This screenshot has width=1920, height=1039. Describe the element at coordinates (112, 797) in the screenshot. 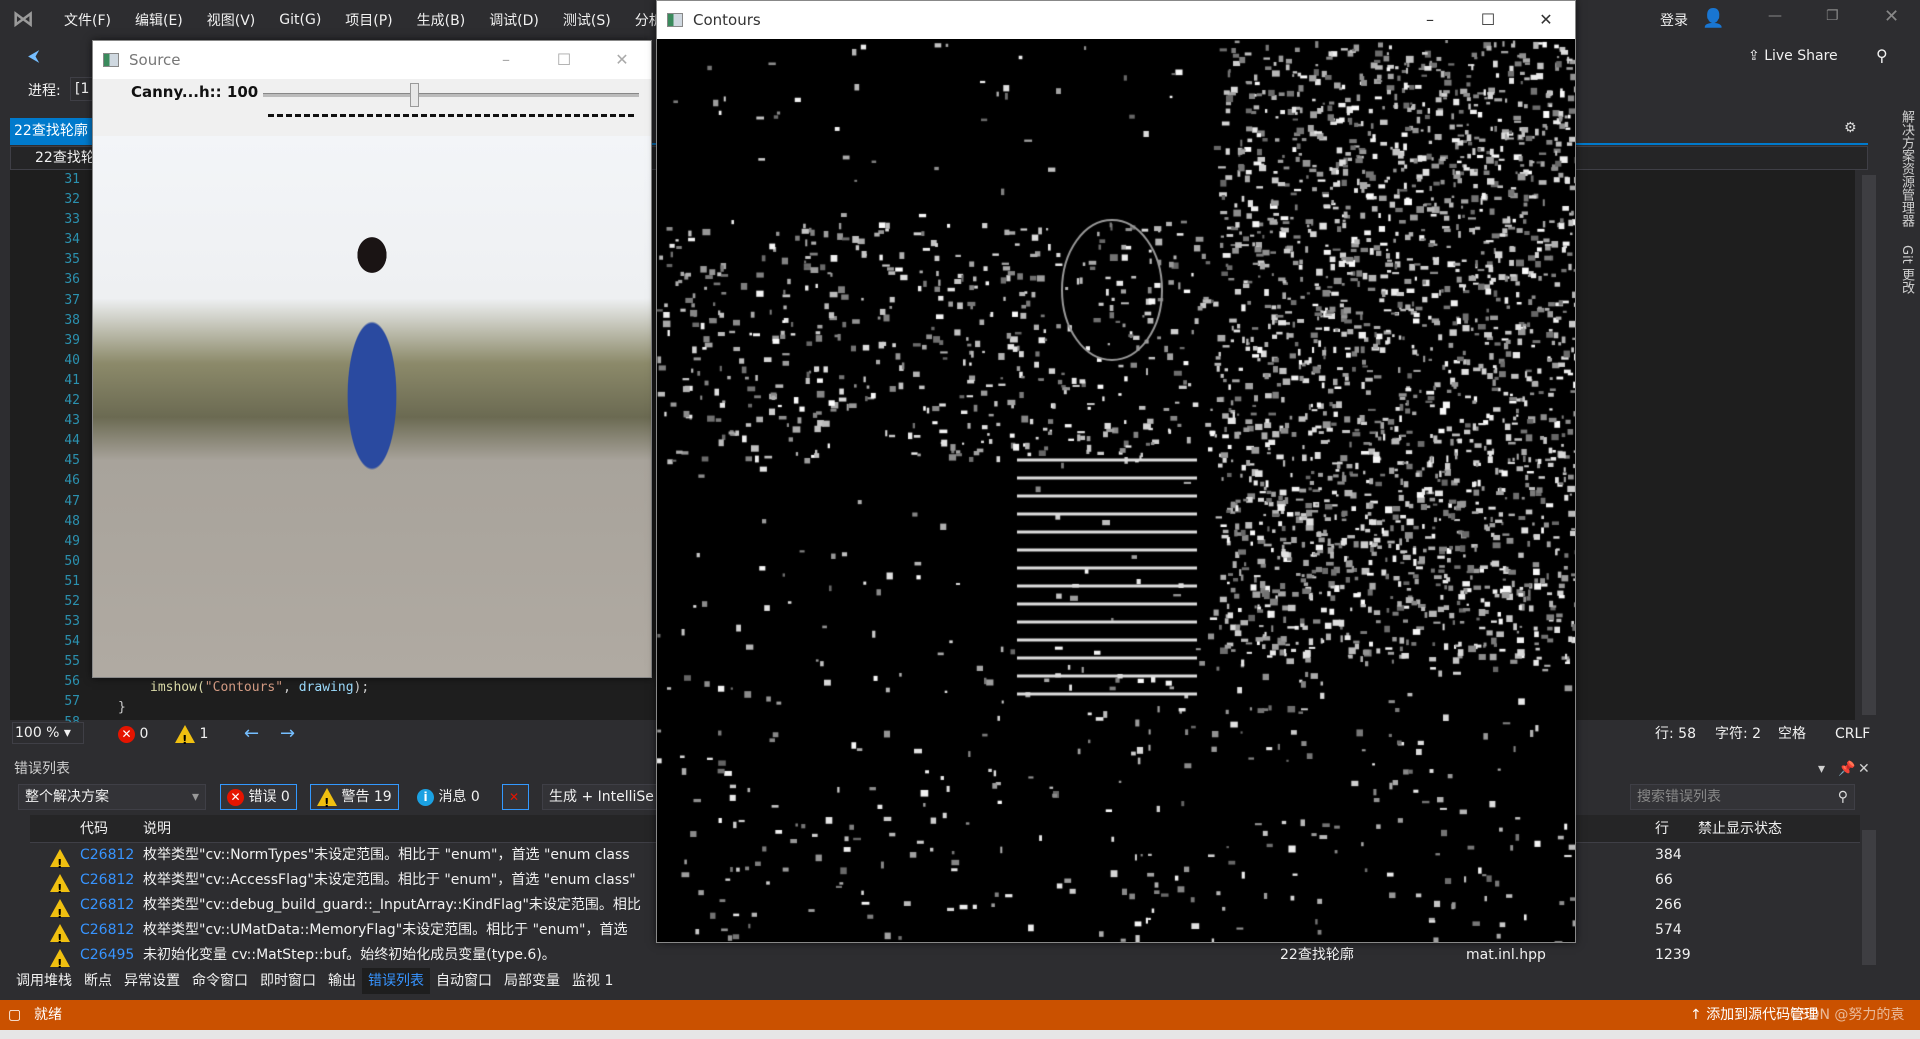

I see `scope-select: 整个解决方案 ▾` at that location.